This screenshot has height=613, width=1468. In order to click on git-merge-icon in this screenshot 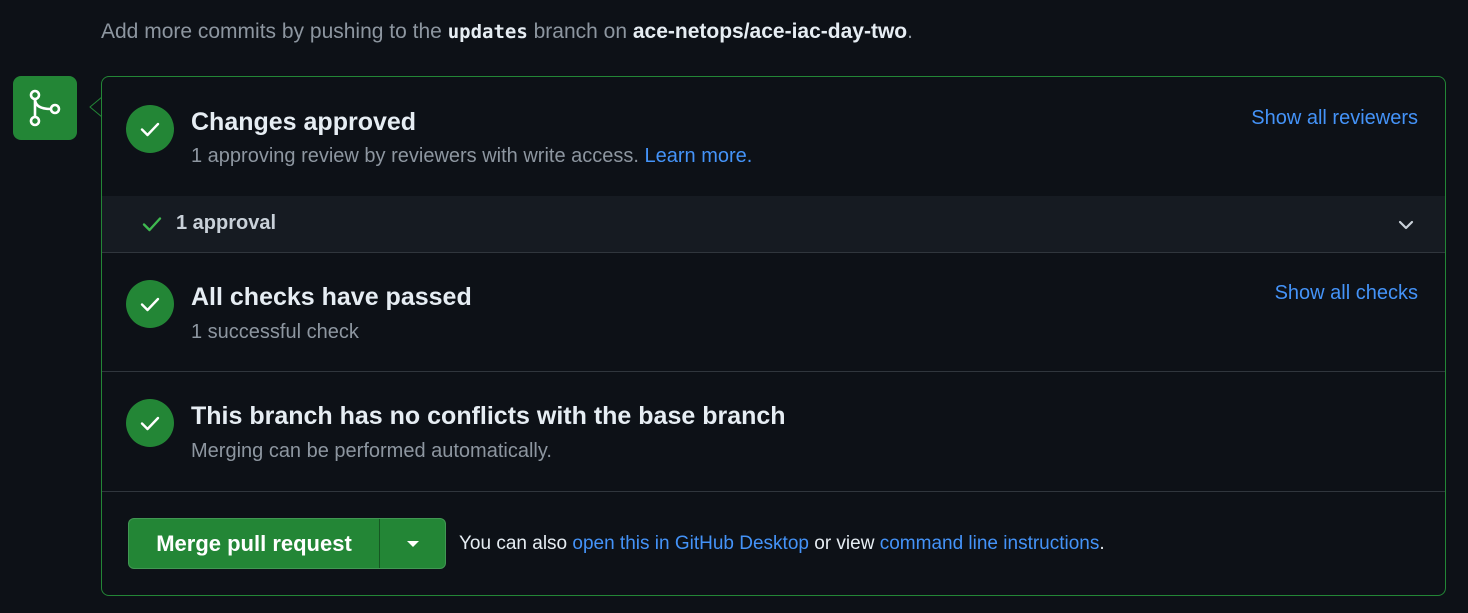, I will do `click(45, 108)`.